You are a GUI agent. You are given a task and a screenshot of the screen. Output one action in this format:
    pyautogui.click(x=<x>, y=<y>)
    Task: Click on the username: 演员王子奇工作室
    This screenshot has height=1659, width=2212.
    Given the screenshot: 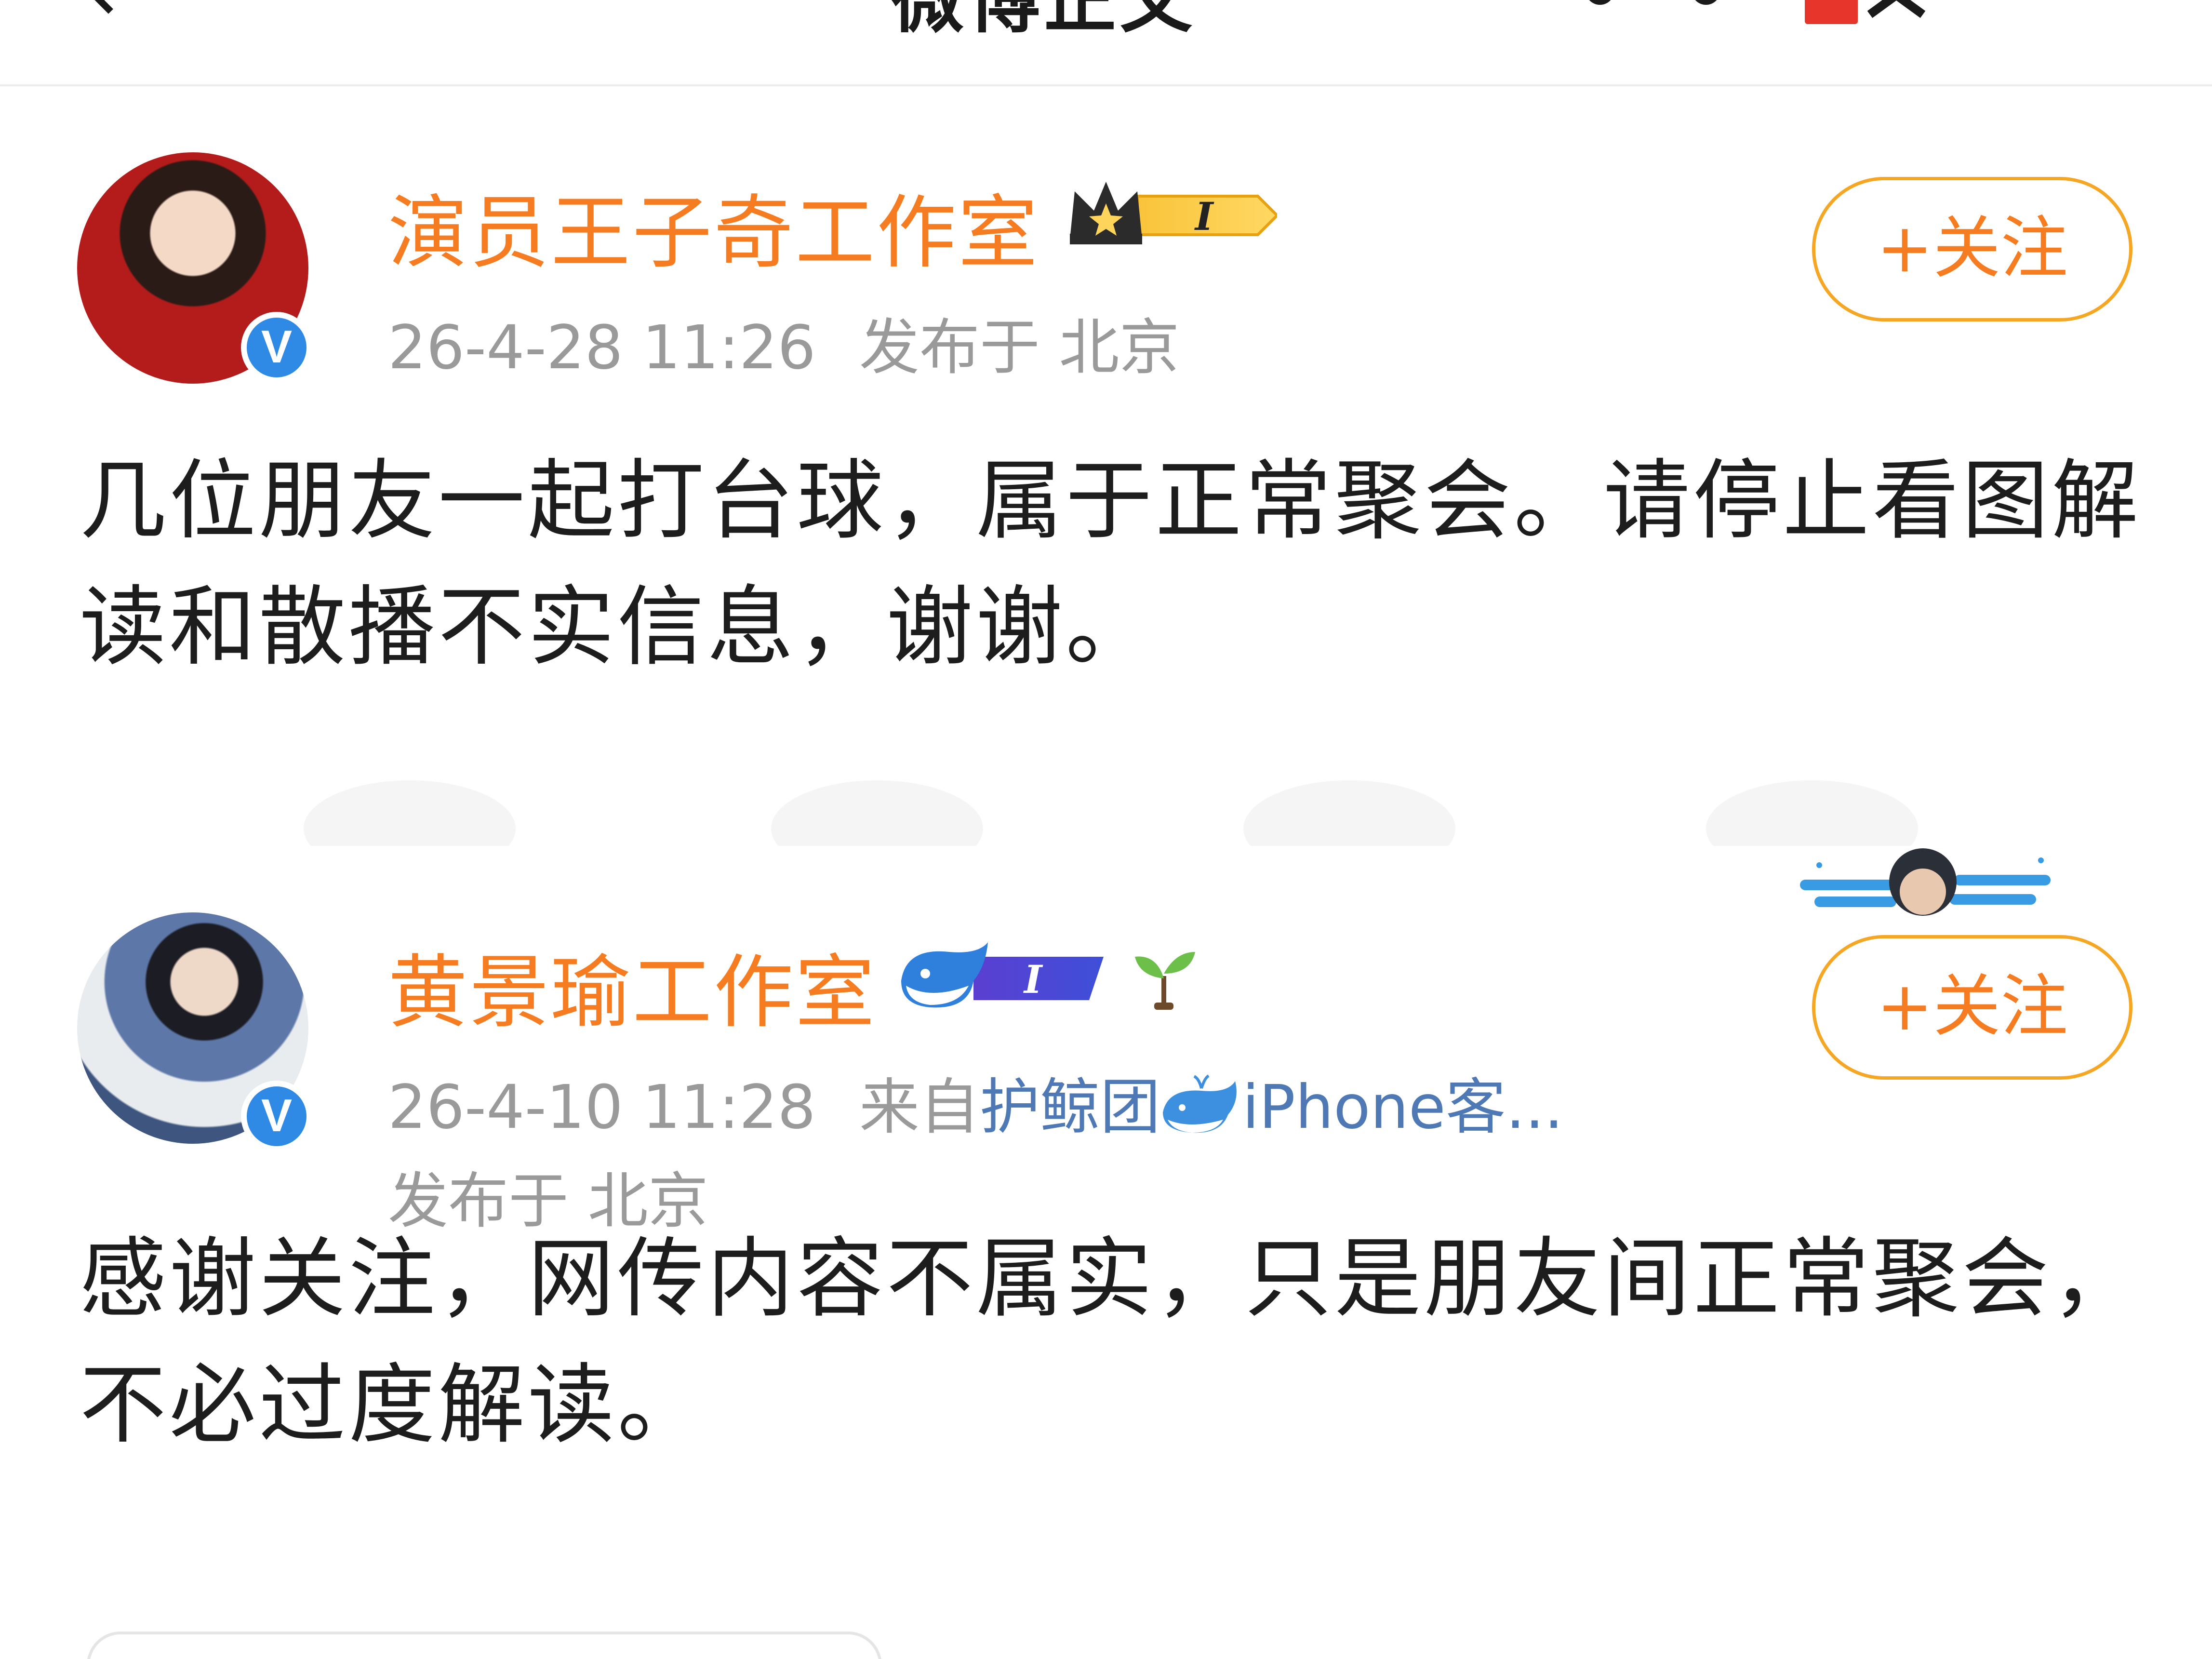 What is the action you would take?
    pyautogui.click(x=713, y=225)
    